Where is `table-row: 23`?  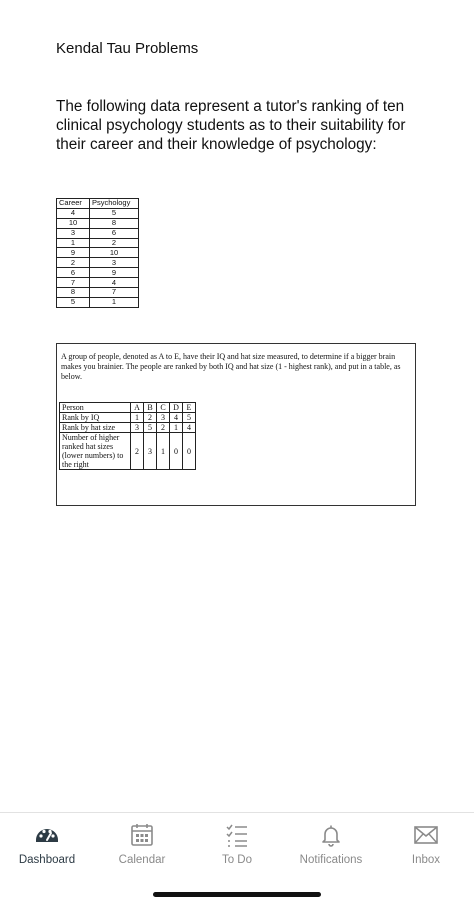 table-row: 23 is located at coordinates (97, 263).